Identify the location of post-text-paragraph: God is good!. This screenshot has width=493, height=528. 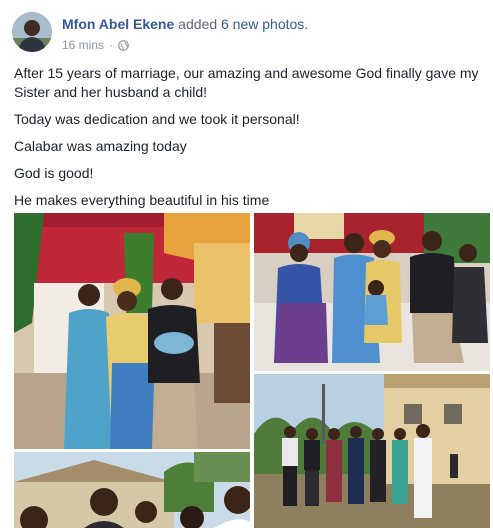
(54, 173).